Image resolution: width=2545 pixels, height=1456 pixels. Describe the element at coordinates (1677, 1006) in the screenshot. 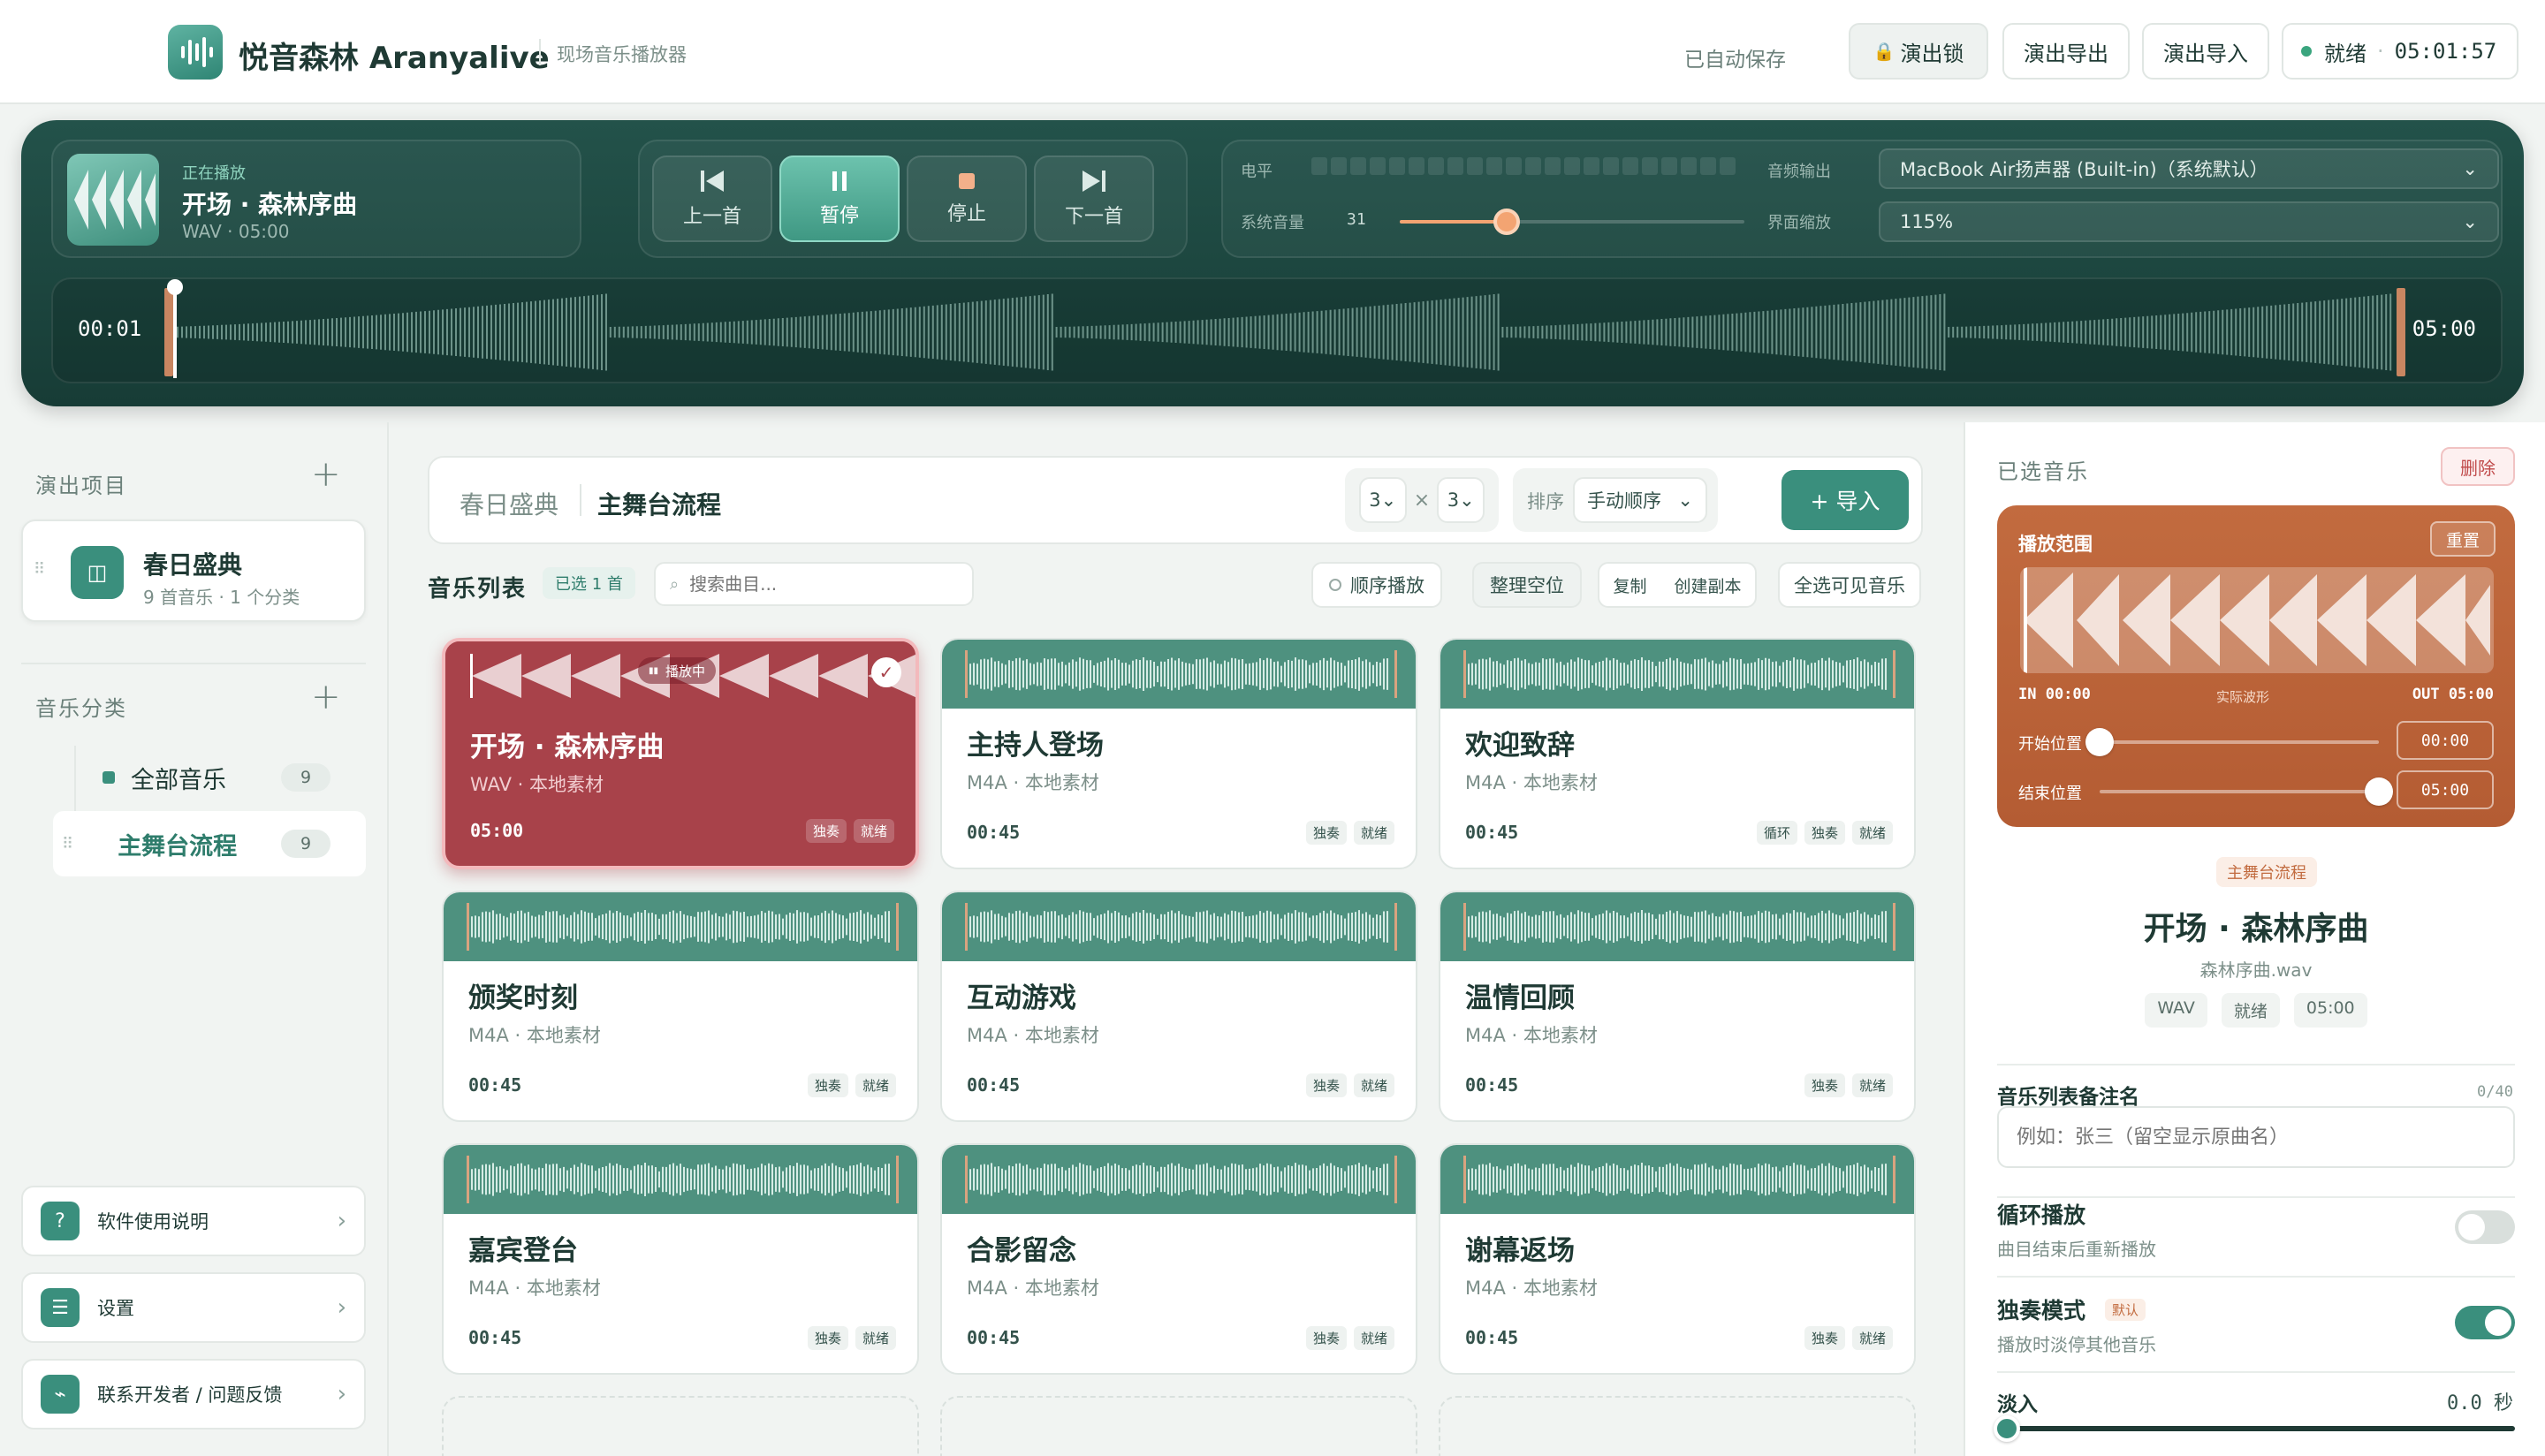

I see `music-card: 温情回顾 M4A · 本地素材 00:45 独奏 就绪` at that location.